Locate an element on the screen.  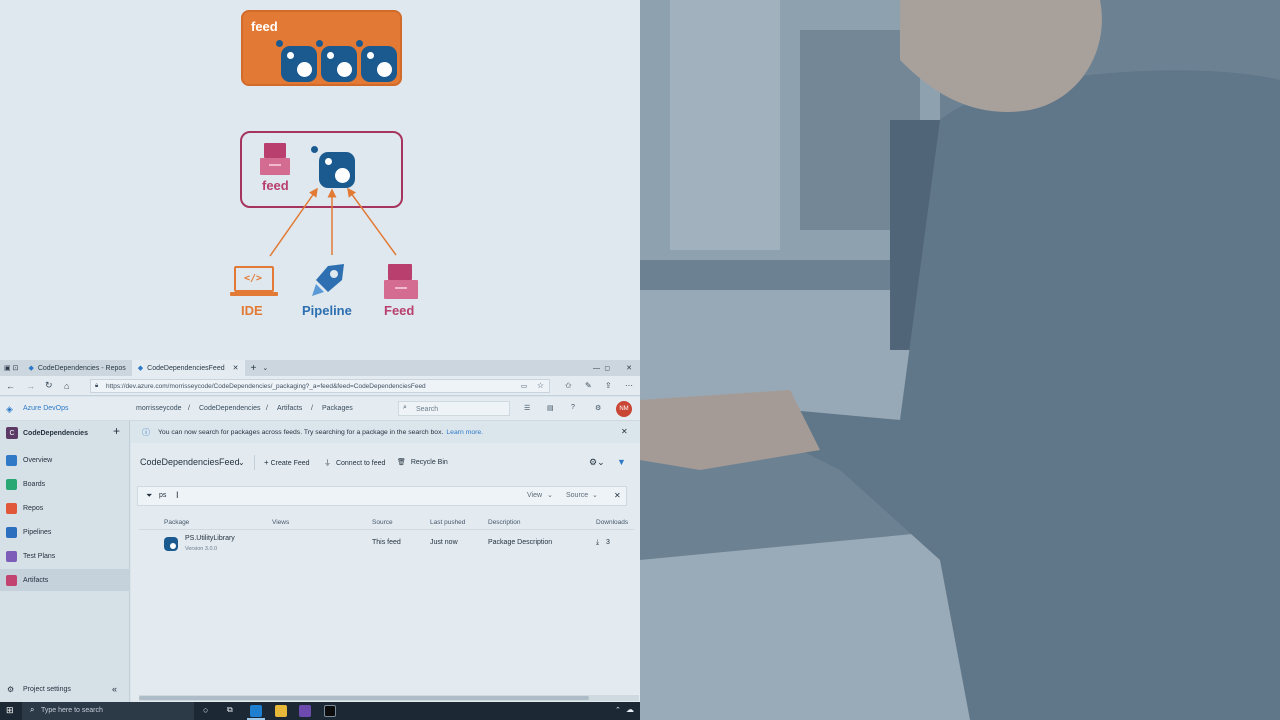
scrollbar-thumb is located at coordinates (364, 698).